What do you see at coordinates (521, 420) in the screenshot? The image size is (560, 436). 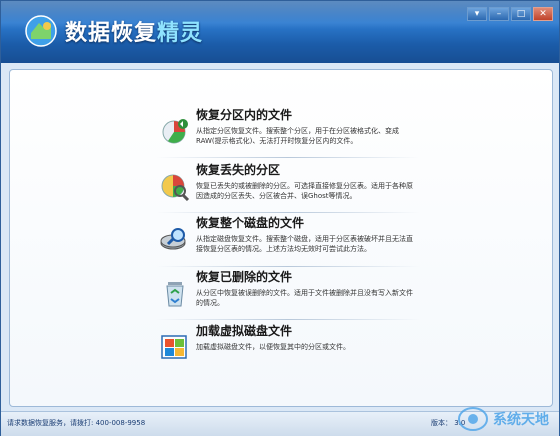 I see `watermark-text: 系统天地` at bounding box center [521, 420].